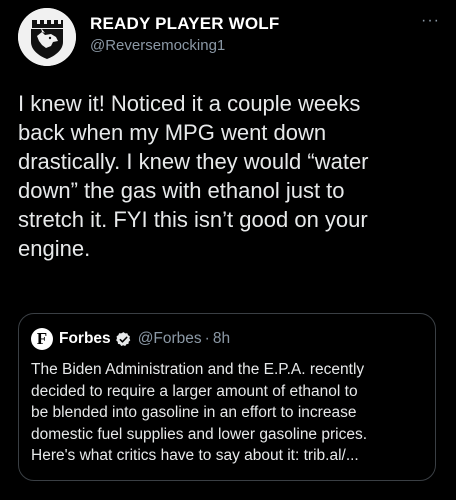 This screenshot has height=500, width=456. I want to click on quoted-tweet-header: F Forbes @Forbes · 8h, so click(130, 339).